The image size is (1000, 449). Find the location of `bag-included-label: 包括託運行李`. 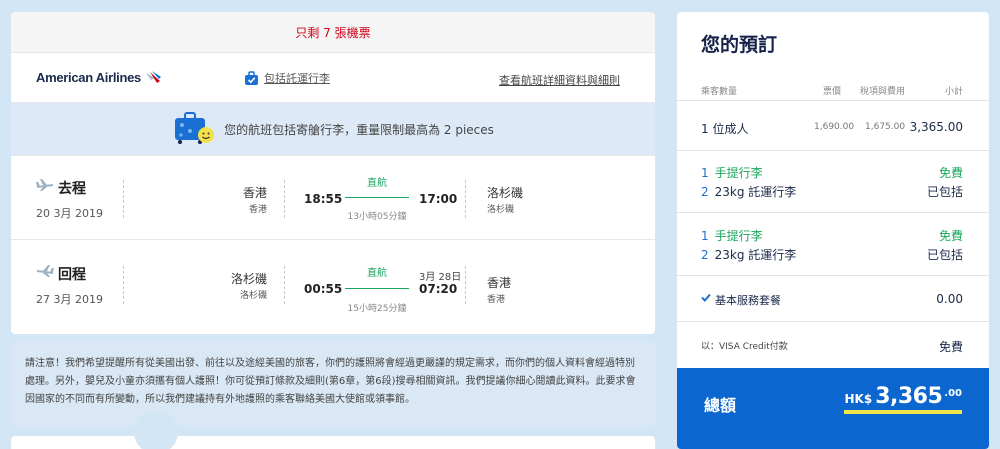

bag-included-label: 包括託運行李 is located at coordinates (297, 78).